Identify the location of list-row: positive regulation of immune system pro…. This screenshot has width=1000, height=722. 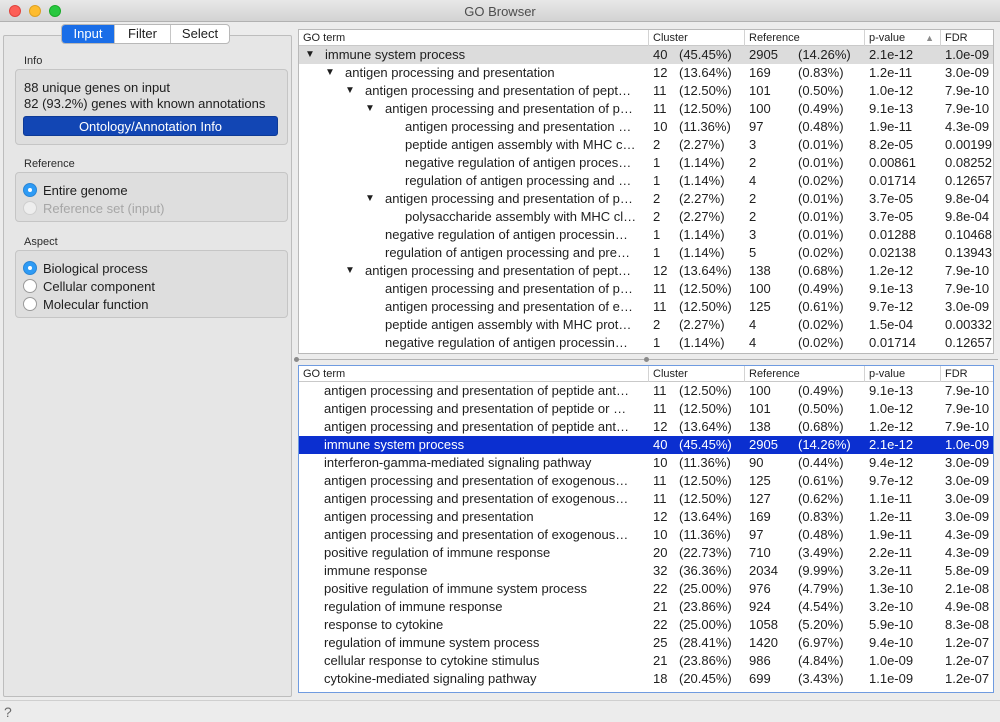
(646, 589).